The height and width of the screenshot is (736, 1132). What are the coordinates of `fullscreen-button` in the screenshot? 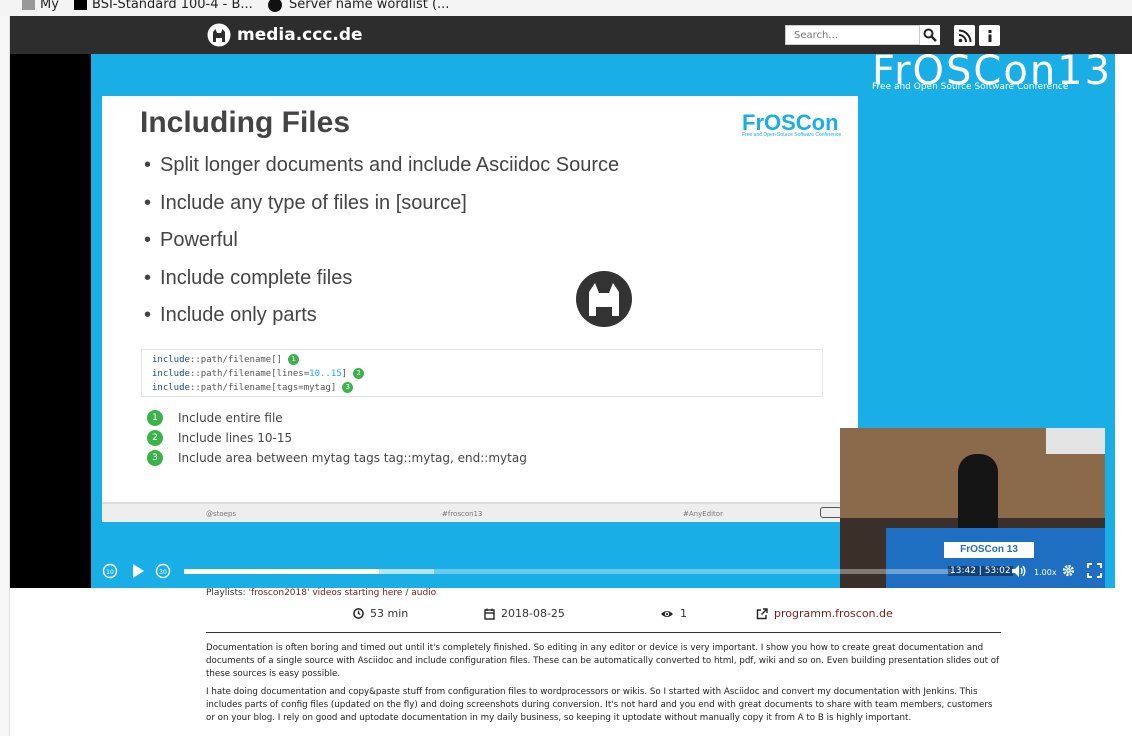 It's located at (1094, 572).